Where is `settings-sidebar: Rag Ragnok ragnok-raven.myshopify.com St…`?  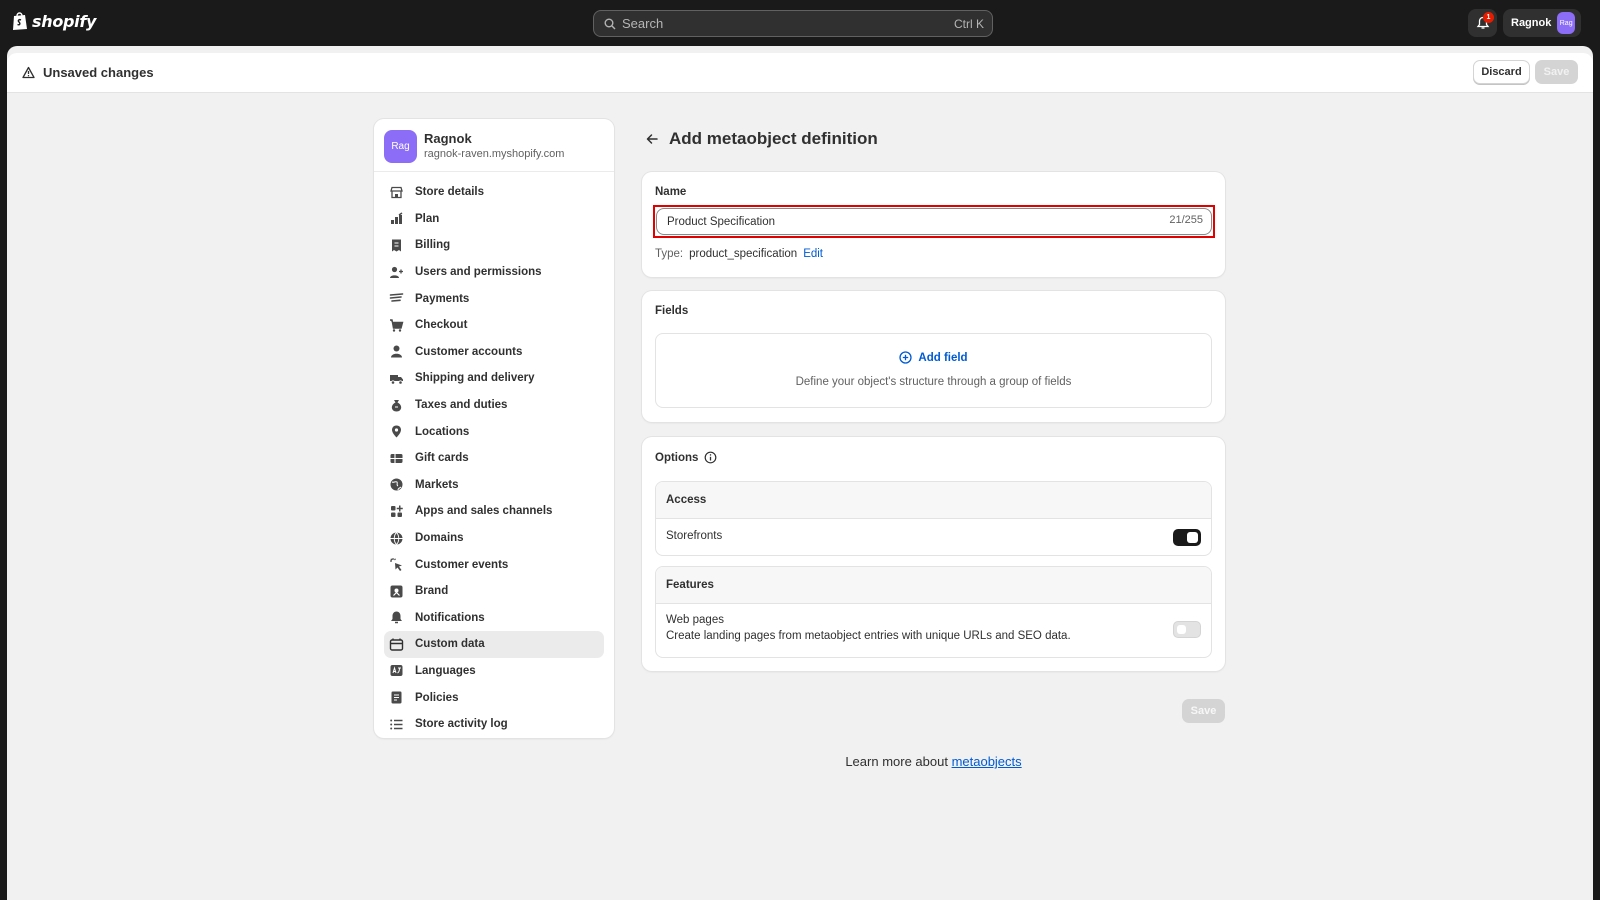 settings-sidebar: Rag Ragnok ragnok-raven.myshopify.com St… is located at coordinates (494, 428).